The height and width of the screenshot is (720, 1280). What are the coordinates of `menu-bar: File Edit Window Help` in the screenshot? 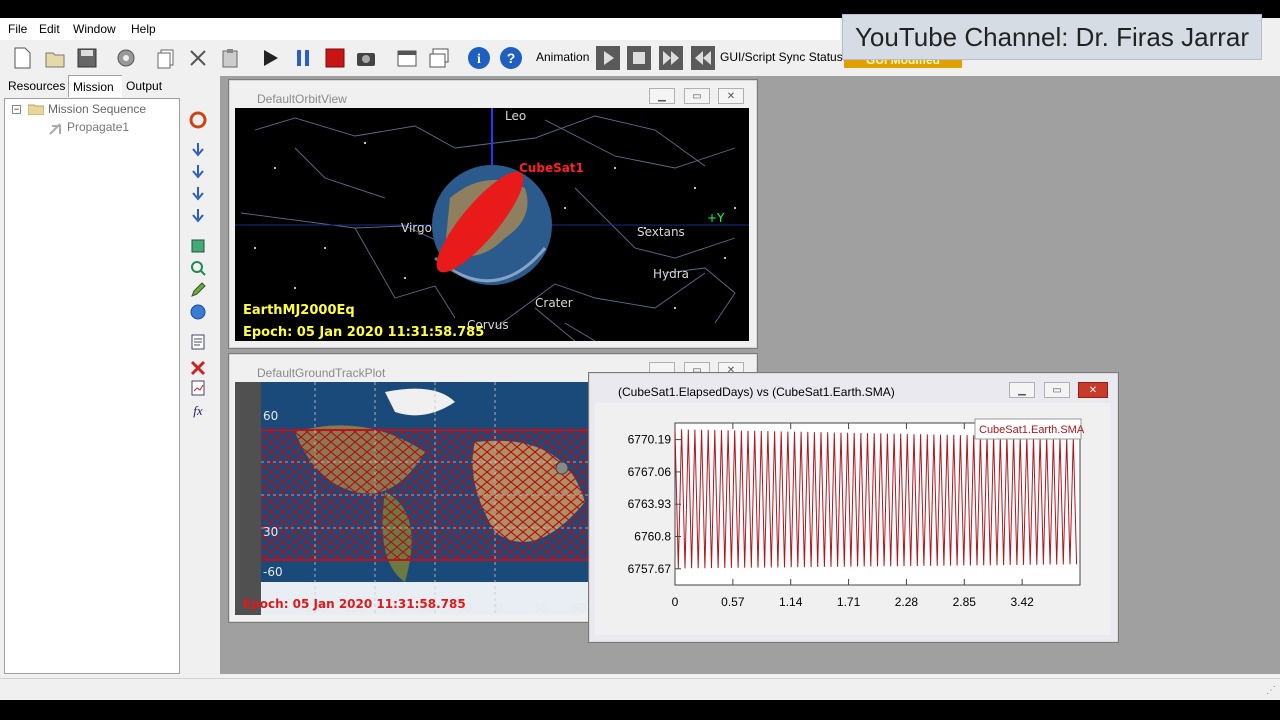 It's located at (420, 29).